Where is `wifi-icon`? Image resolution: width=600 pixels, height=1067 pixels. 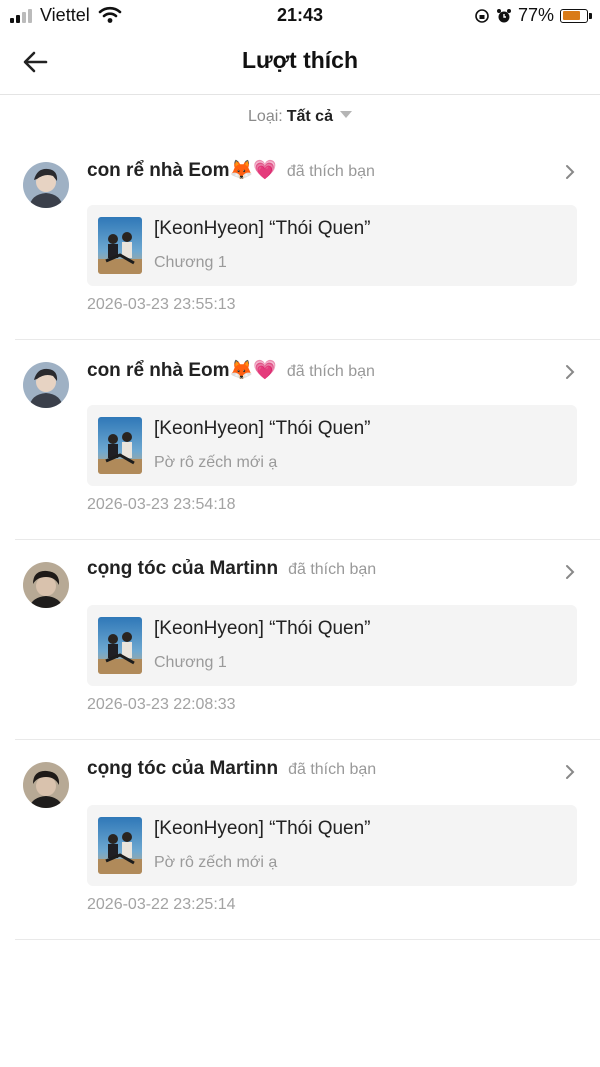 wifi-icon is located at coordinates (110, 14).